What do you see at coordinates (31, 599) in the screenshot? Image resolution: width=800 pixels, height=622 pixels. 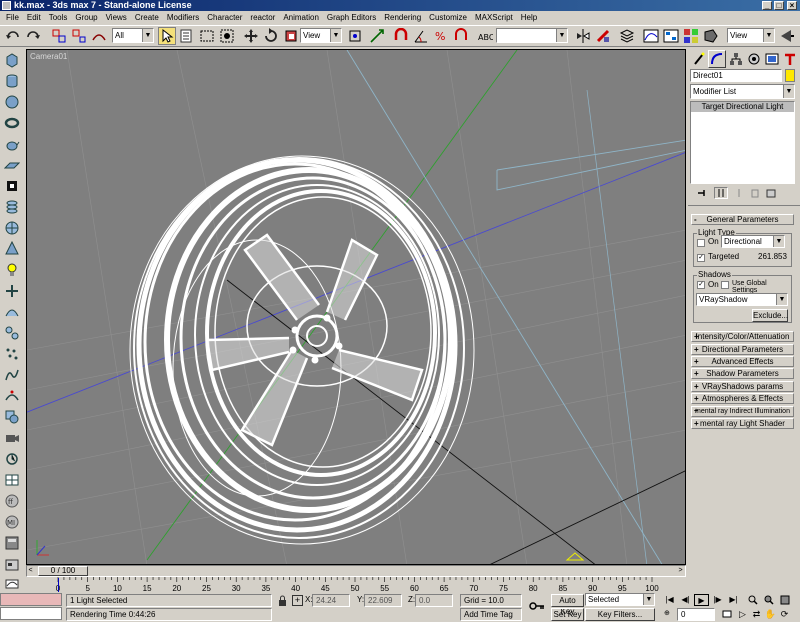 I see `maxscript-mini-listener` at bounding box center [31, 599].